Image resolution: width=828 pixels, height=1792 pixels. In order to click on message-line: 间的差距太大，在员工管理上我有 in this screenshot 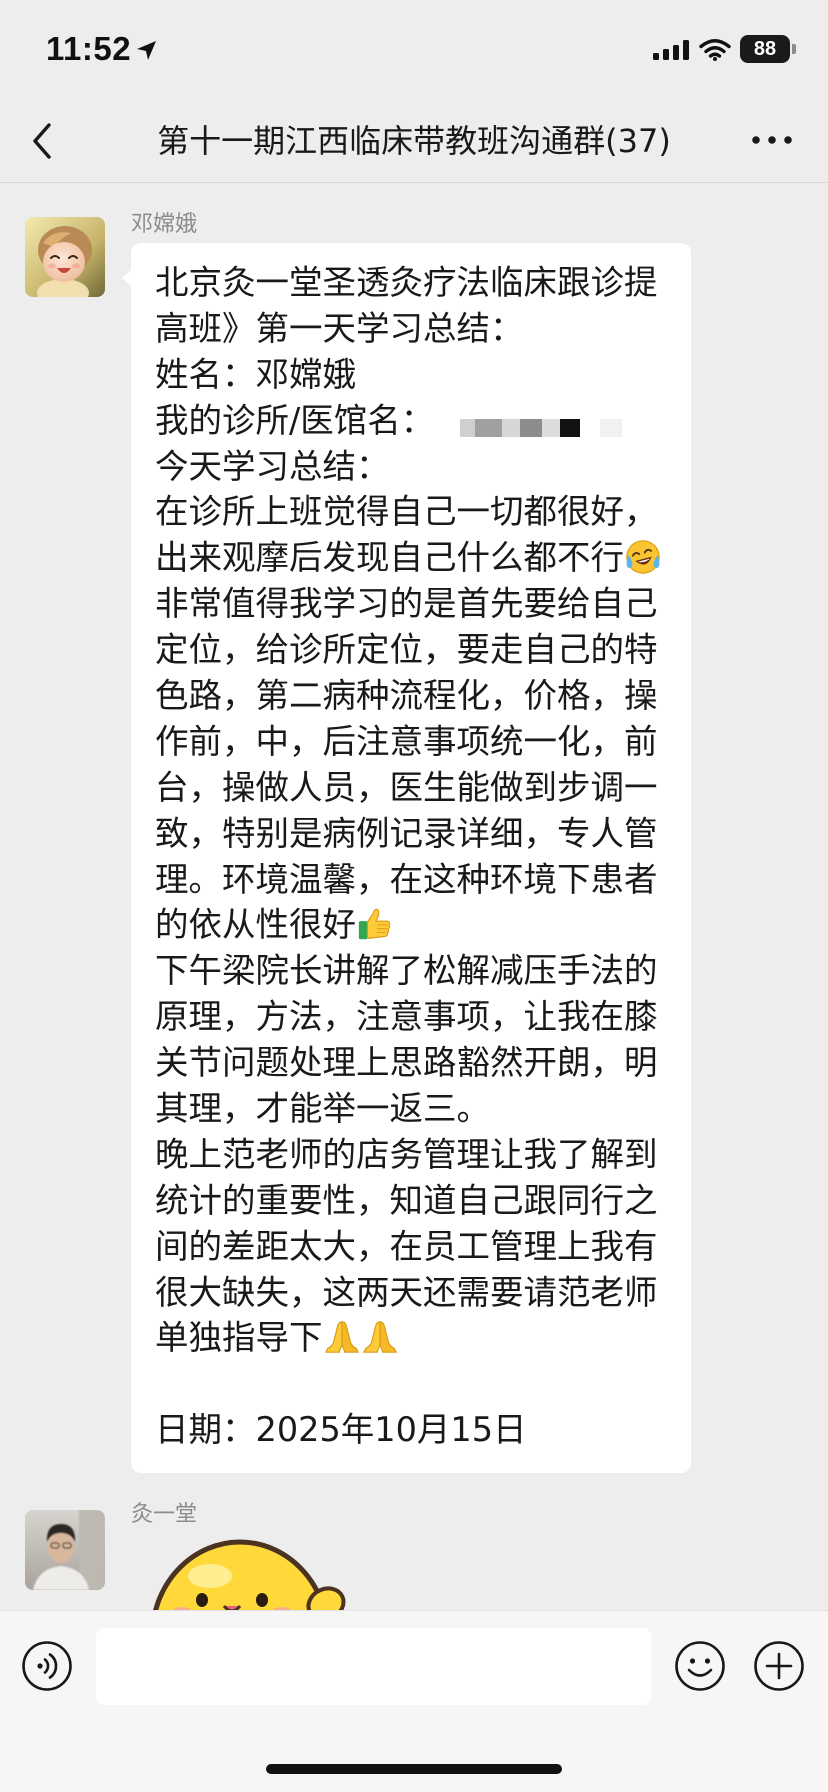, I will do `click(413, 1247)`.